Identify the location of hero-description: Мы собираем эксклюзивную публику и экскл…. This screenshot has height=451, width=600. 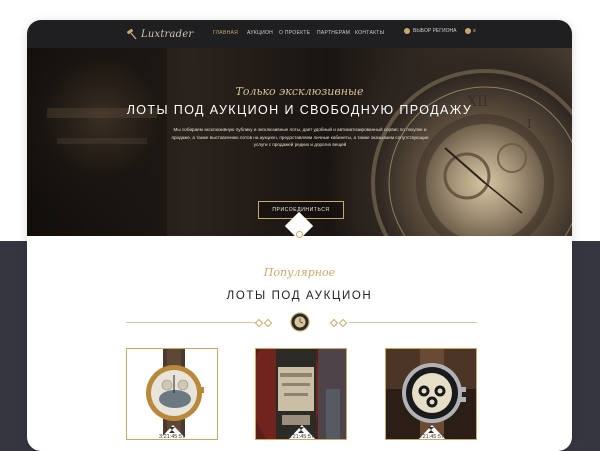
(300, 137).